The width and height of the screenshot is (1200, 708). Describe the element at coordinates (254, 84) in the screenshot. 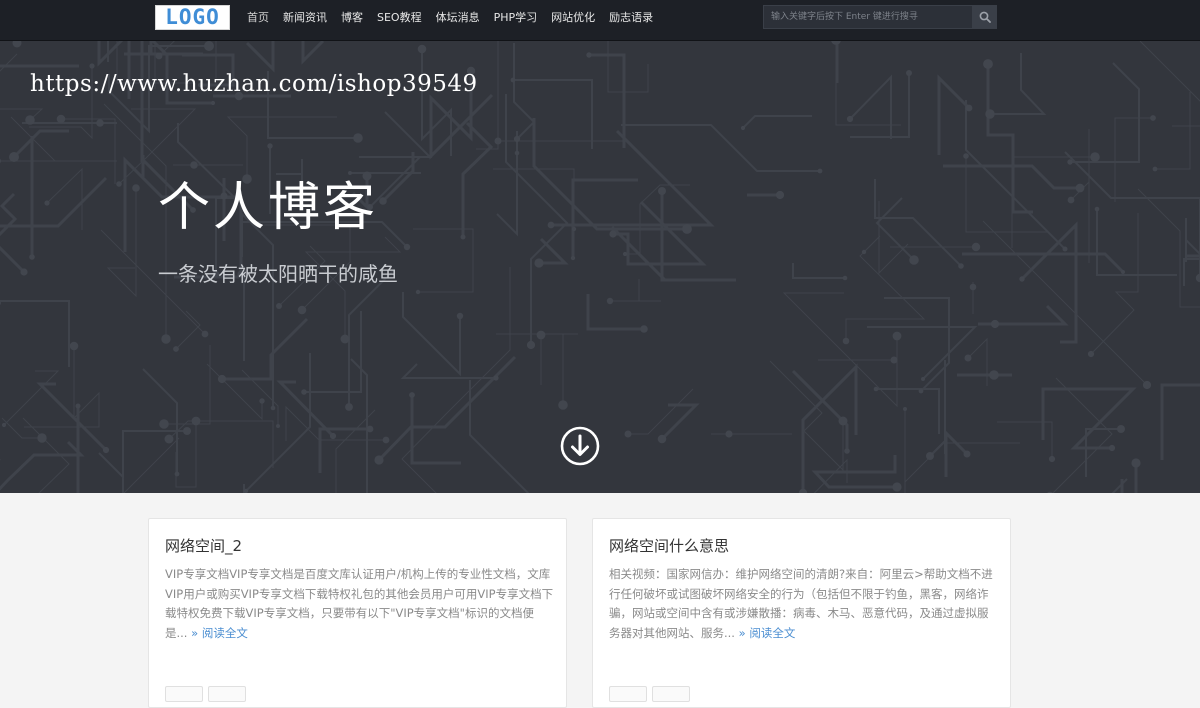

I see `watermark-url: https://www.huzhan.com/ishop39549` at that location.